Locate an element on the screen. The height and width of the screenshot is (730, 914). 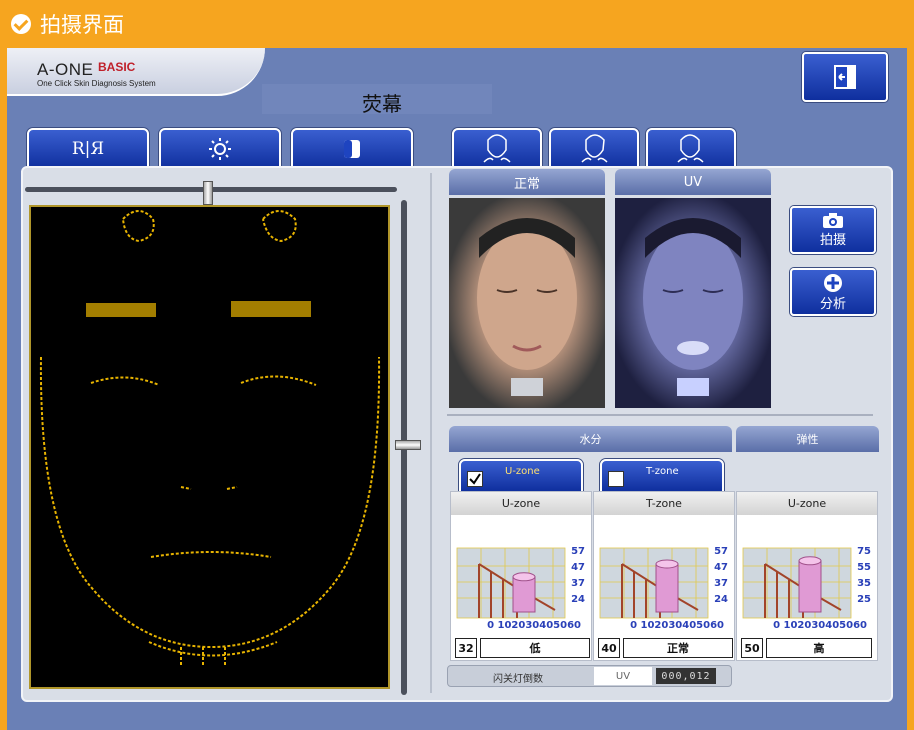
mirror-flip-icon: R|Я is located at coordinates (88, 149).